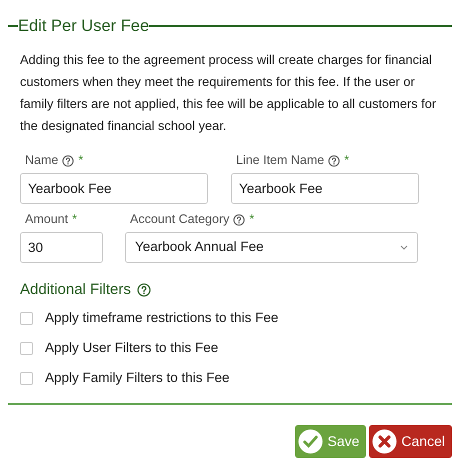 The height and width of the screenshot is (471, 468). I want to click on form-title: Edit Per User Fee, so click(84, 26).